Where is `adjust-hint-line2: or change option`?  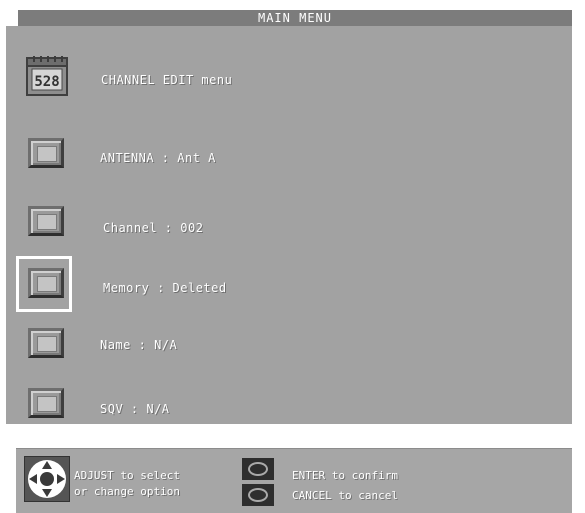
adjust-hint-line2: or change option is located at coordinates (127, 491).